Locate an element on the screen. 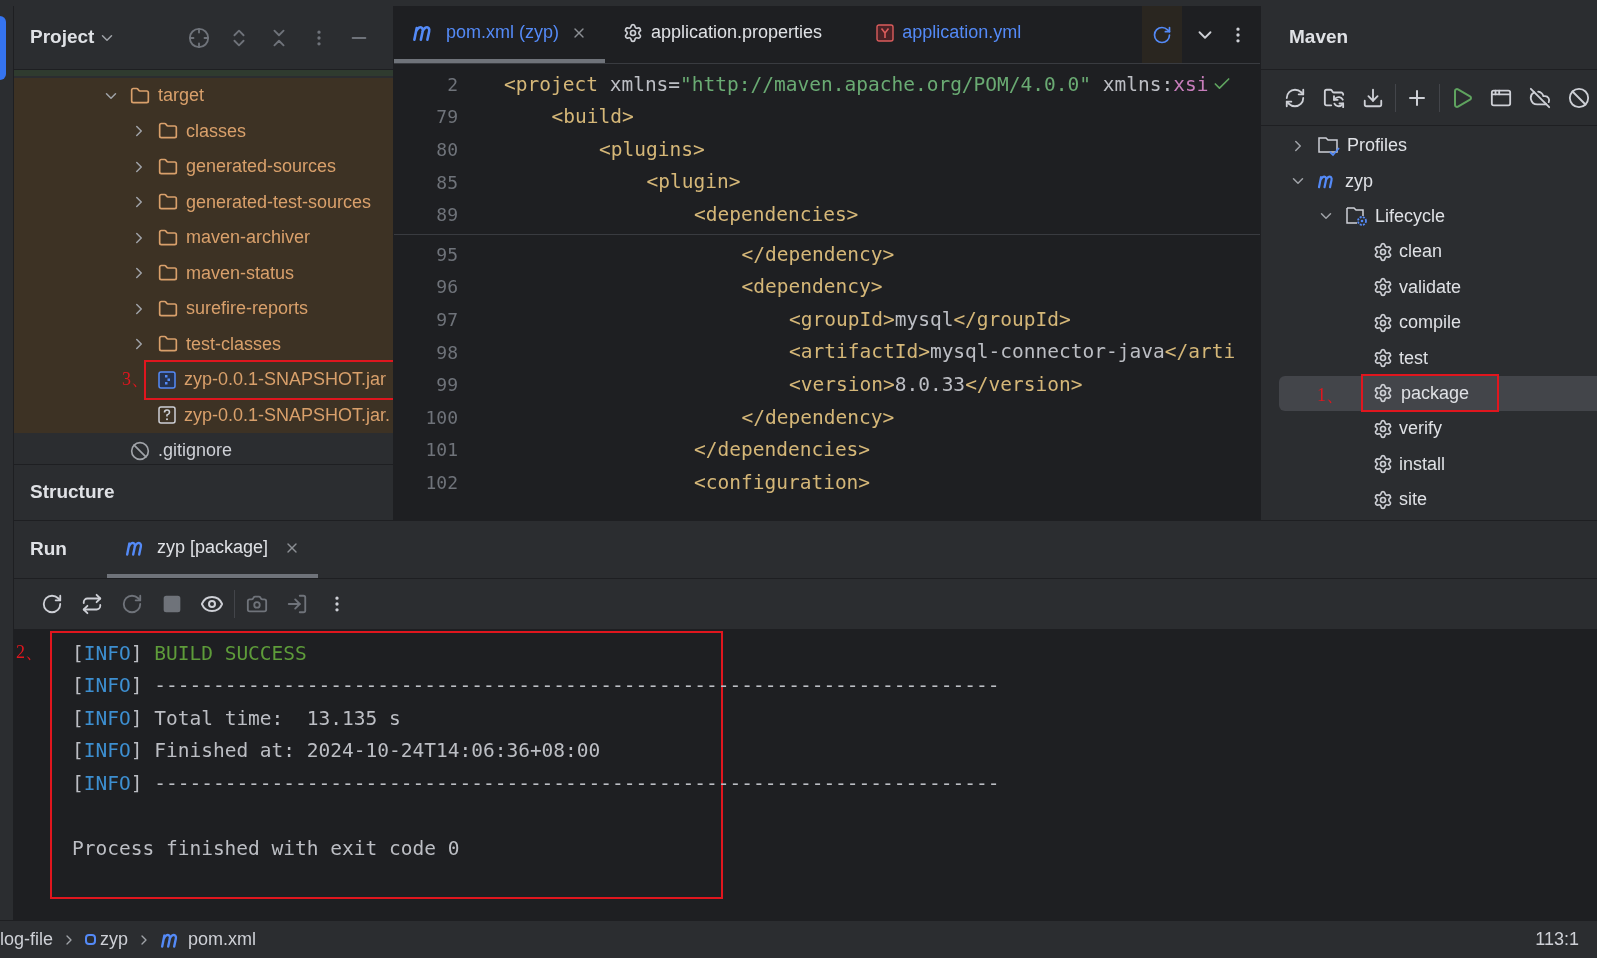 The width and height of the screenshot is (1597, 958). tree-row: zyp-0.0.1-SNAPSHOT.jar. is located at coordinates (203, 415).